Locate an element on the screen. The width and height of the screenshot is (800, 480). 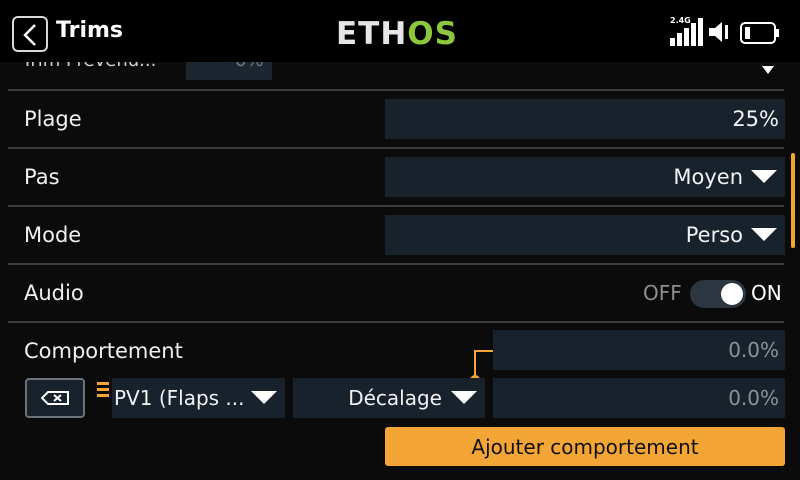
speaker-icon is located at coordinates (718, 32).